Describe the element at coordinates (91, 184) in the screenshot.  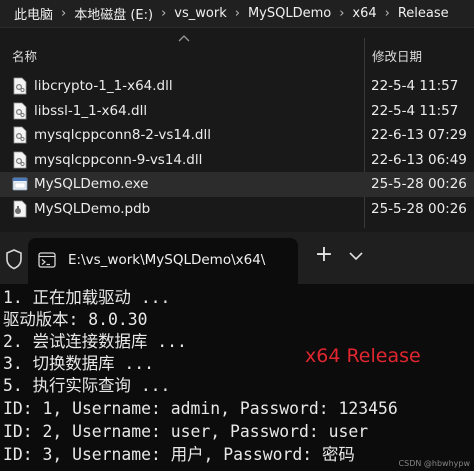
I see `file-name: MySQLDemo.exe` at that location.